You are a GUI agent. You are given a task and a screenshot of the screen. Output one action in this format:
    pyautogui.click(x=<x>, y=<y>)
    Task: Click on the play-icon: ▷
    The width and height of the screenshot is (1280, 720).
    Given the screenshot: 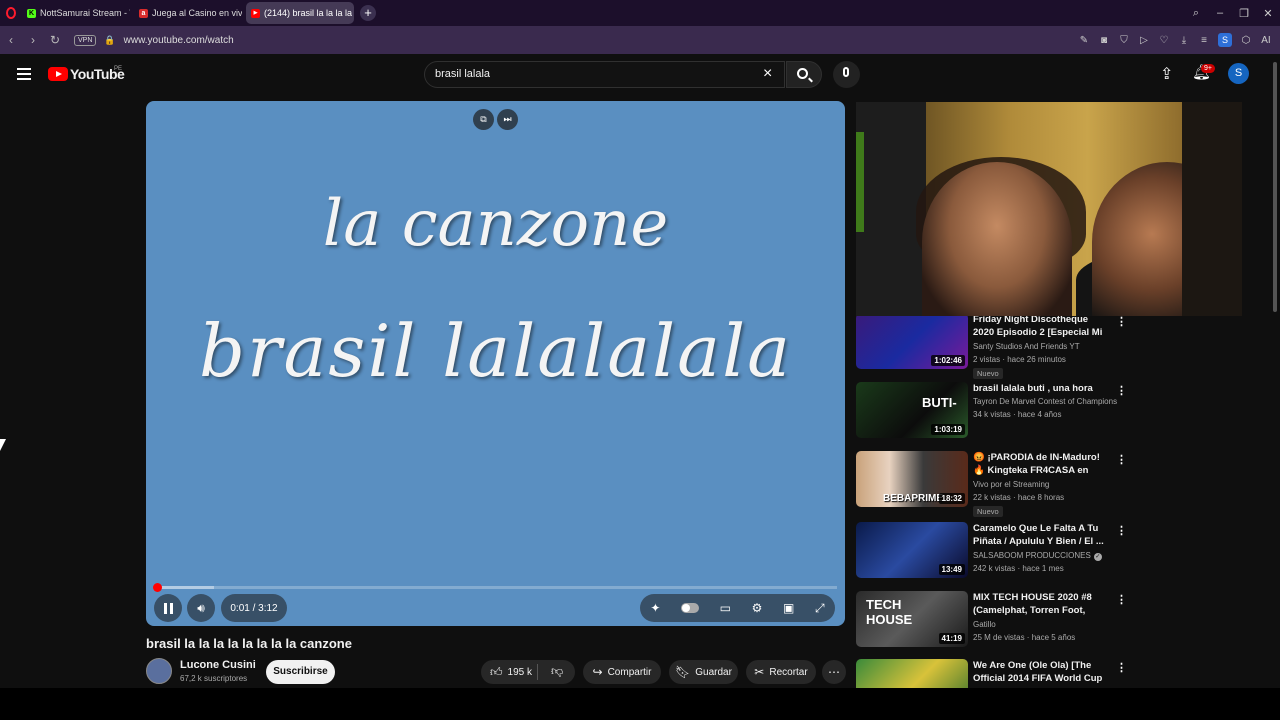 What is the action you would take?
    pyautogui.click(x=1144, y=40)
    